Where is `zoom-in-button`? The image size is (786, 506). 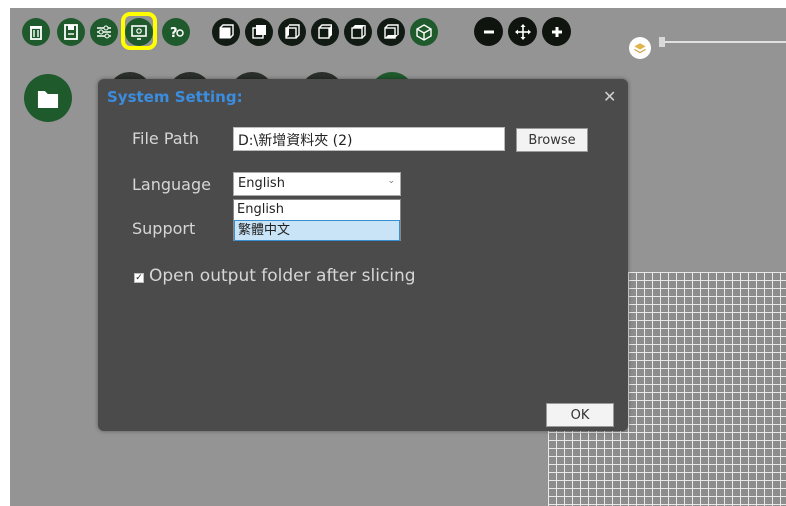
zoom-in-button is located at coordinates (556, 31).